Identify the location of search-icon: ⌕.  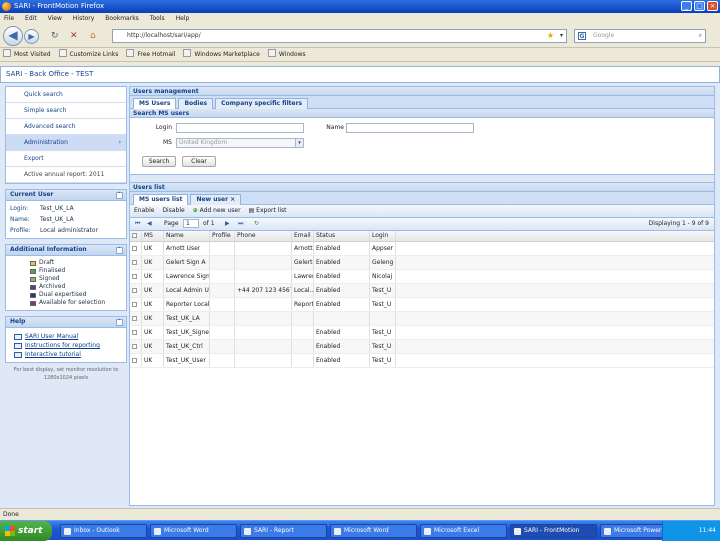
(700, 36).